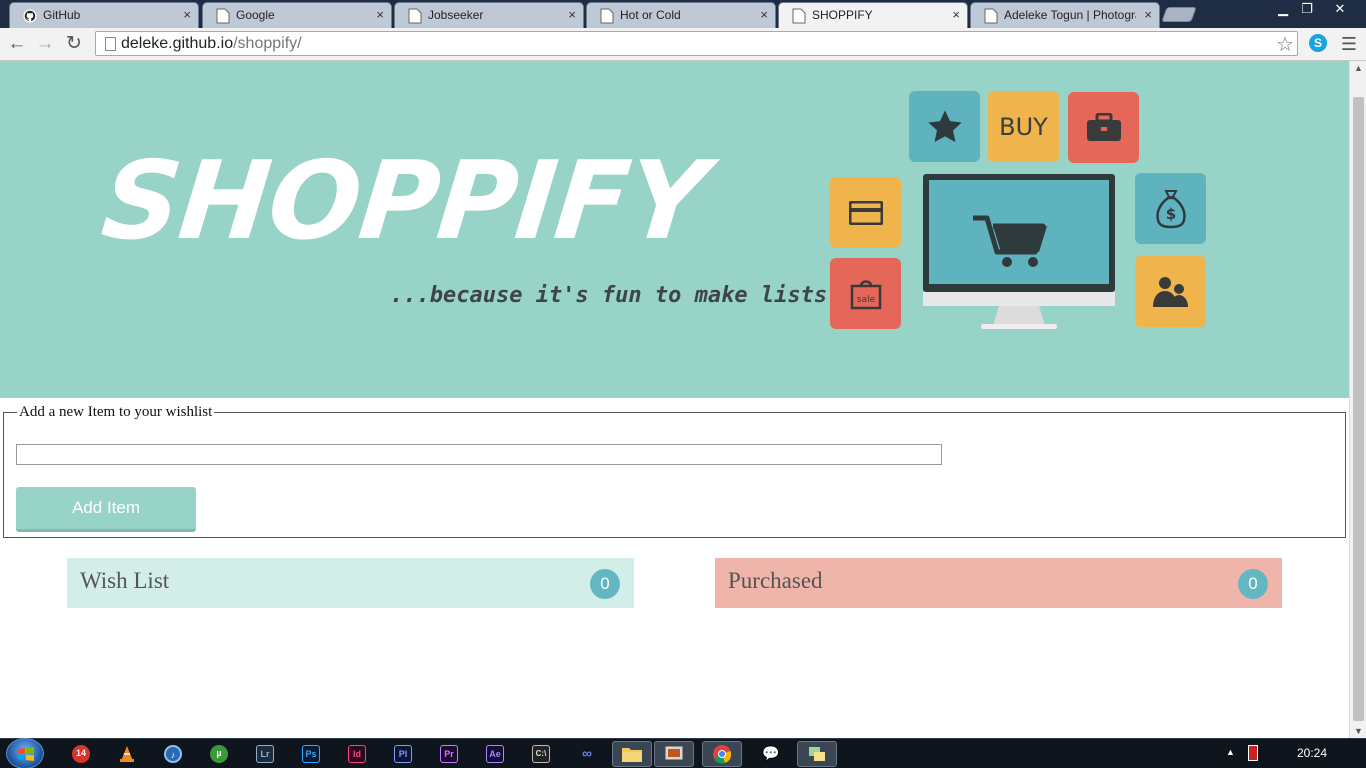 The width and height of the screenshot is (1366, 768). I want to click on scroll-up-arrow-icon: ▲, so click(1358, 68).